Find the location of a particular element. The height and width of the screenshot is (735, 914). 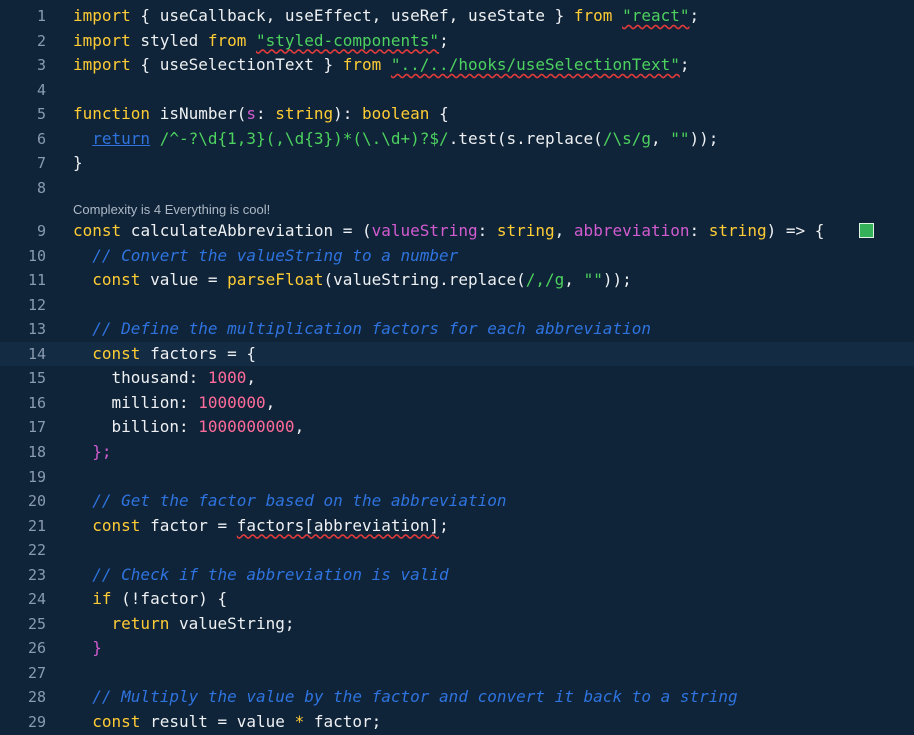

code-line: 24 if (!factor) { is located at coordinates (457, 599).